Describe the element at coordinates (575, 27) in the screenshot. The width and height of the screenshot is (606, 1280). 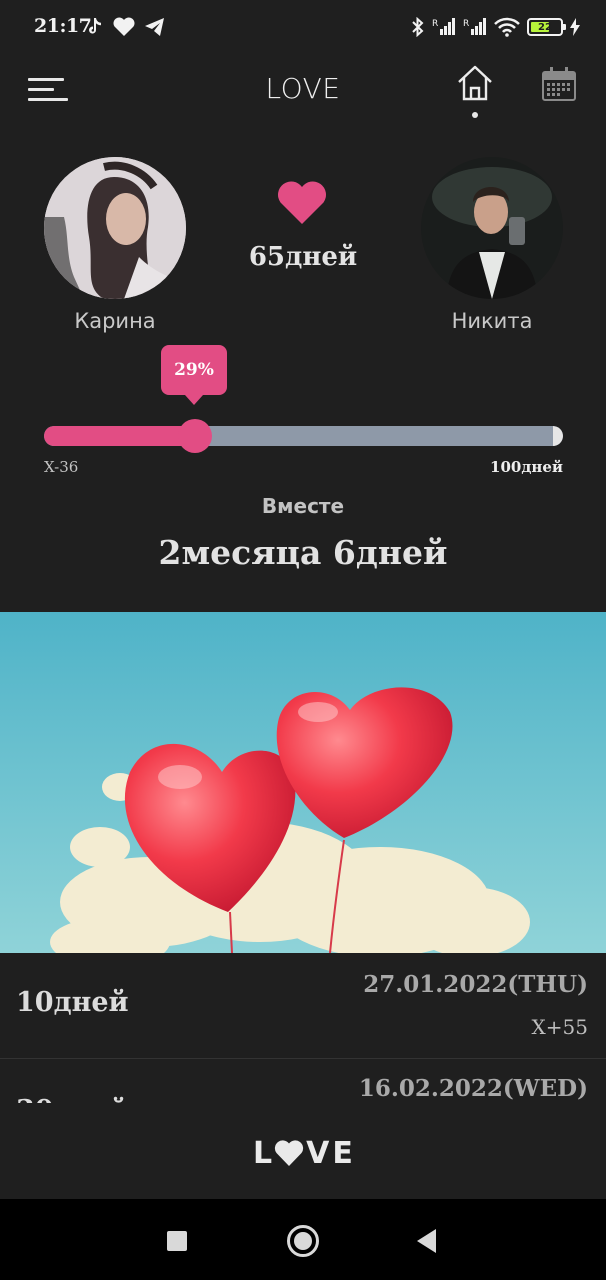
I see `charging-icon` at that location.